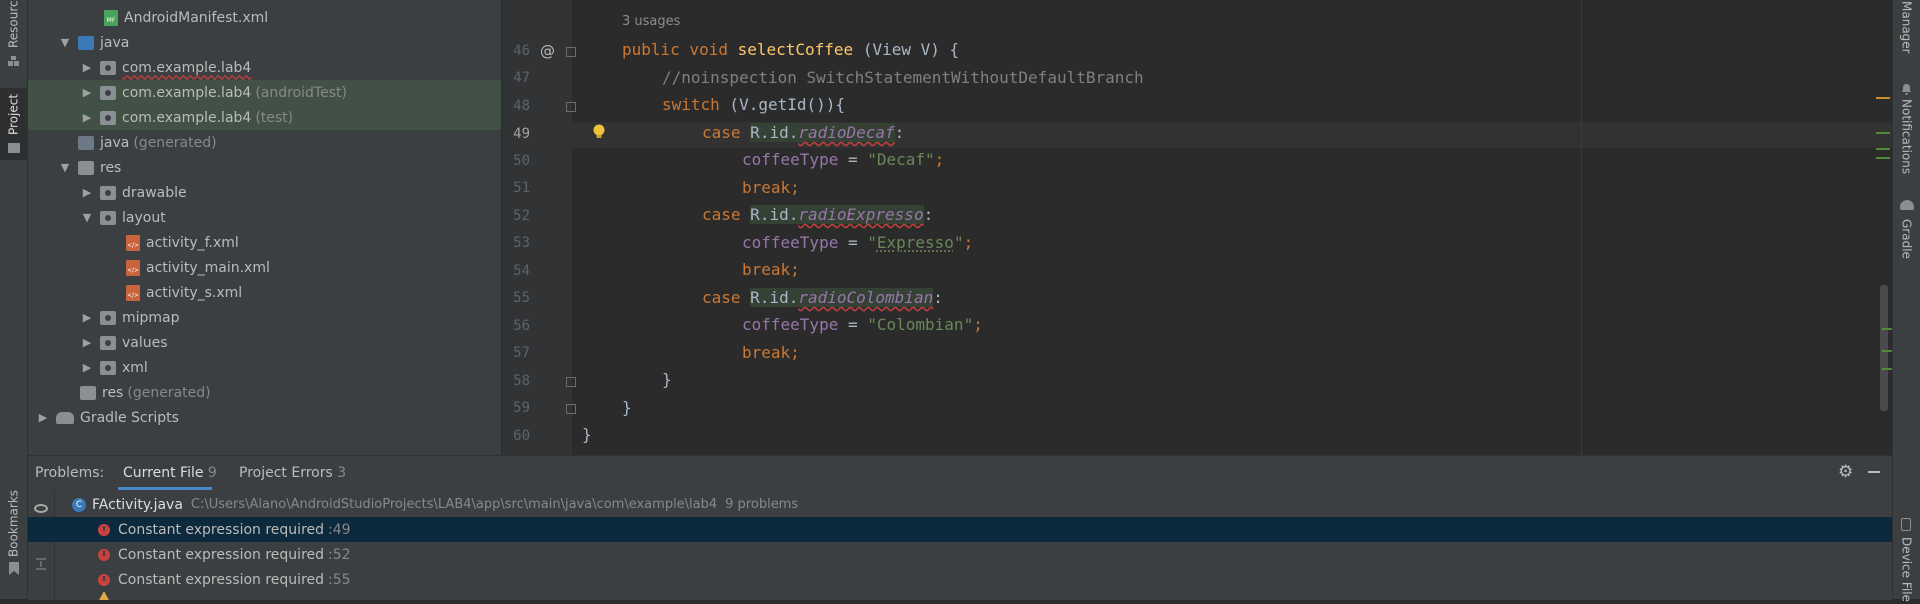 The height and width of the screenshot is (604, 1920). Describe the element at coordinates (521, 271) in the screenshot. I see `line-number: 54` at that location.